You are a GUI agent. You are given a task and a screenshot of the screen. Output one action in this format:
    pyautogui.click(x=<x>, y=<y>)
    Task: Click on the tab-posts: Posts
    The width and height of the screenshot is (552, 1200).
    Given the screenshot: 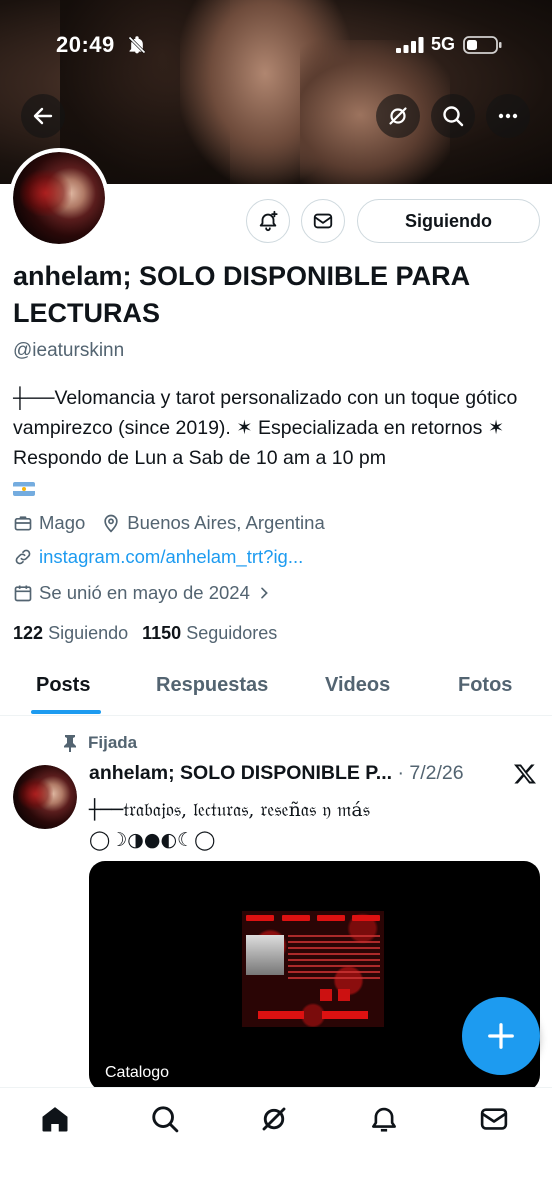 What is the action you would take?
    pyautogui.click(x=63, y=685)
    